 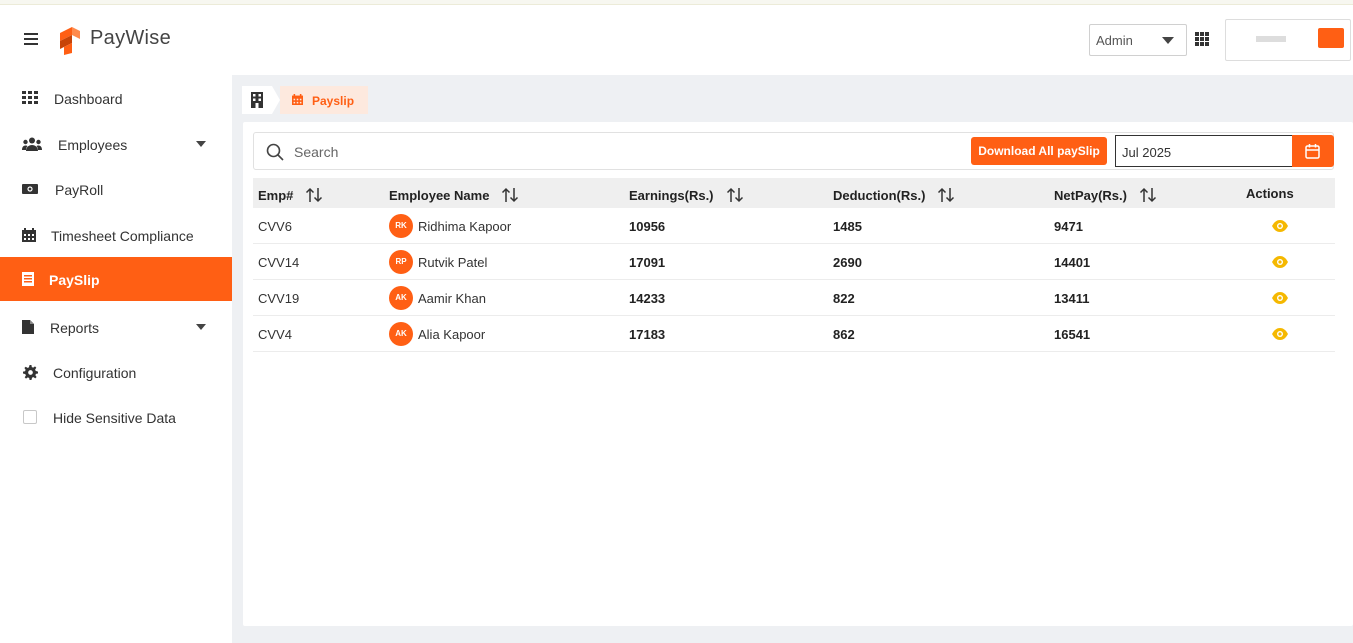 I want to click on period-input: Jul 2025, so click(x=1204, y=151).